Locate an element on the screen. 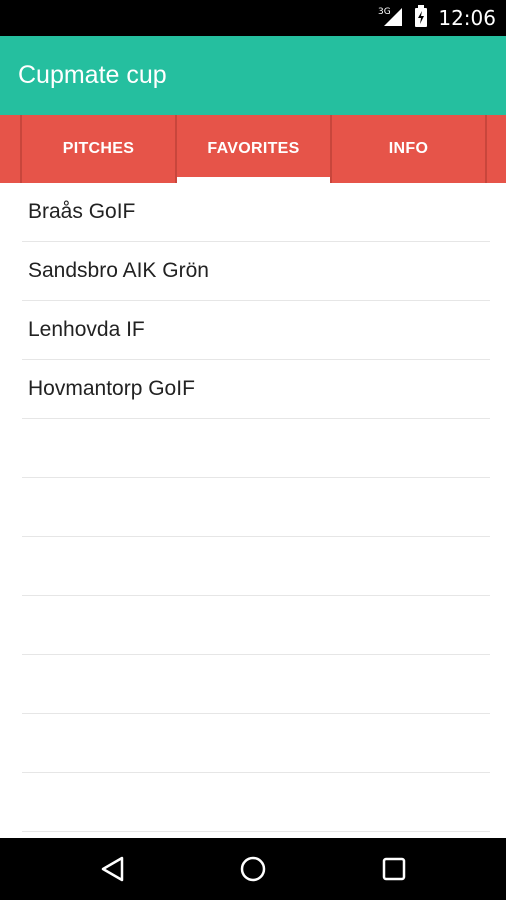  team-name: Sandsbro AIK Grön is located at coordinates (118, 270).